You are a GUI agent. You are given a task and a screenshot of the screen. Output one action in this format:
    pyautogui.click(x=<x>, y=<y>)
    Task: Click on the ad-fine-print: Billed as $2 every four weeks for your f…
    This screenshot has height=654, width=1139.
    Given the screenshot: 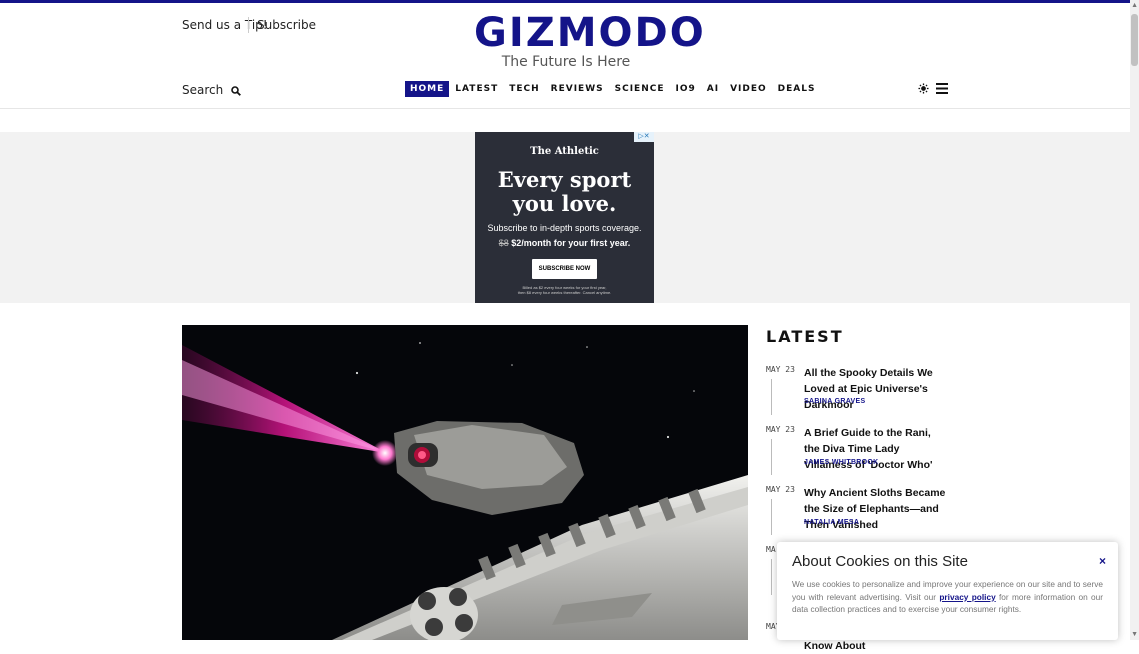 What is the action you would take?
    pyautogui.click(x=564, y=290)
    